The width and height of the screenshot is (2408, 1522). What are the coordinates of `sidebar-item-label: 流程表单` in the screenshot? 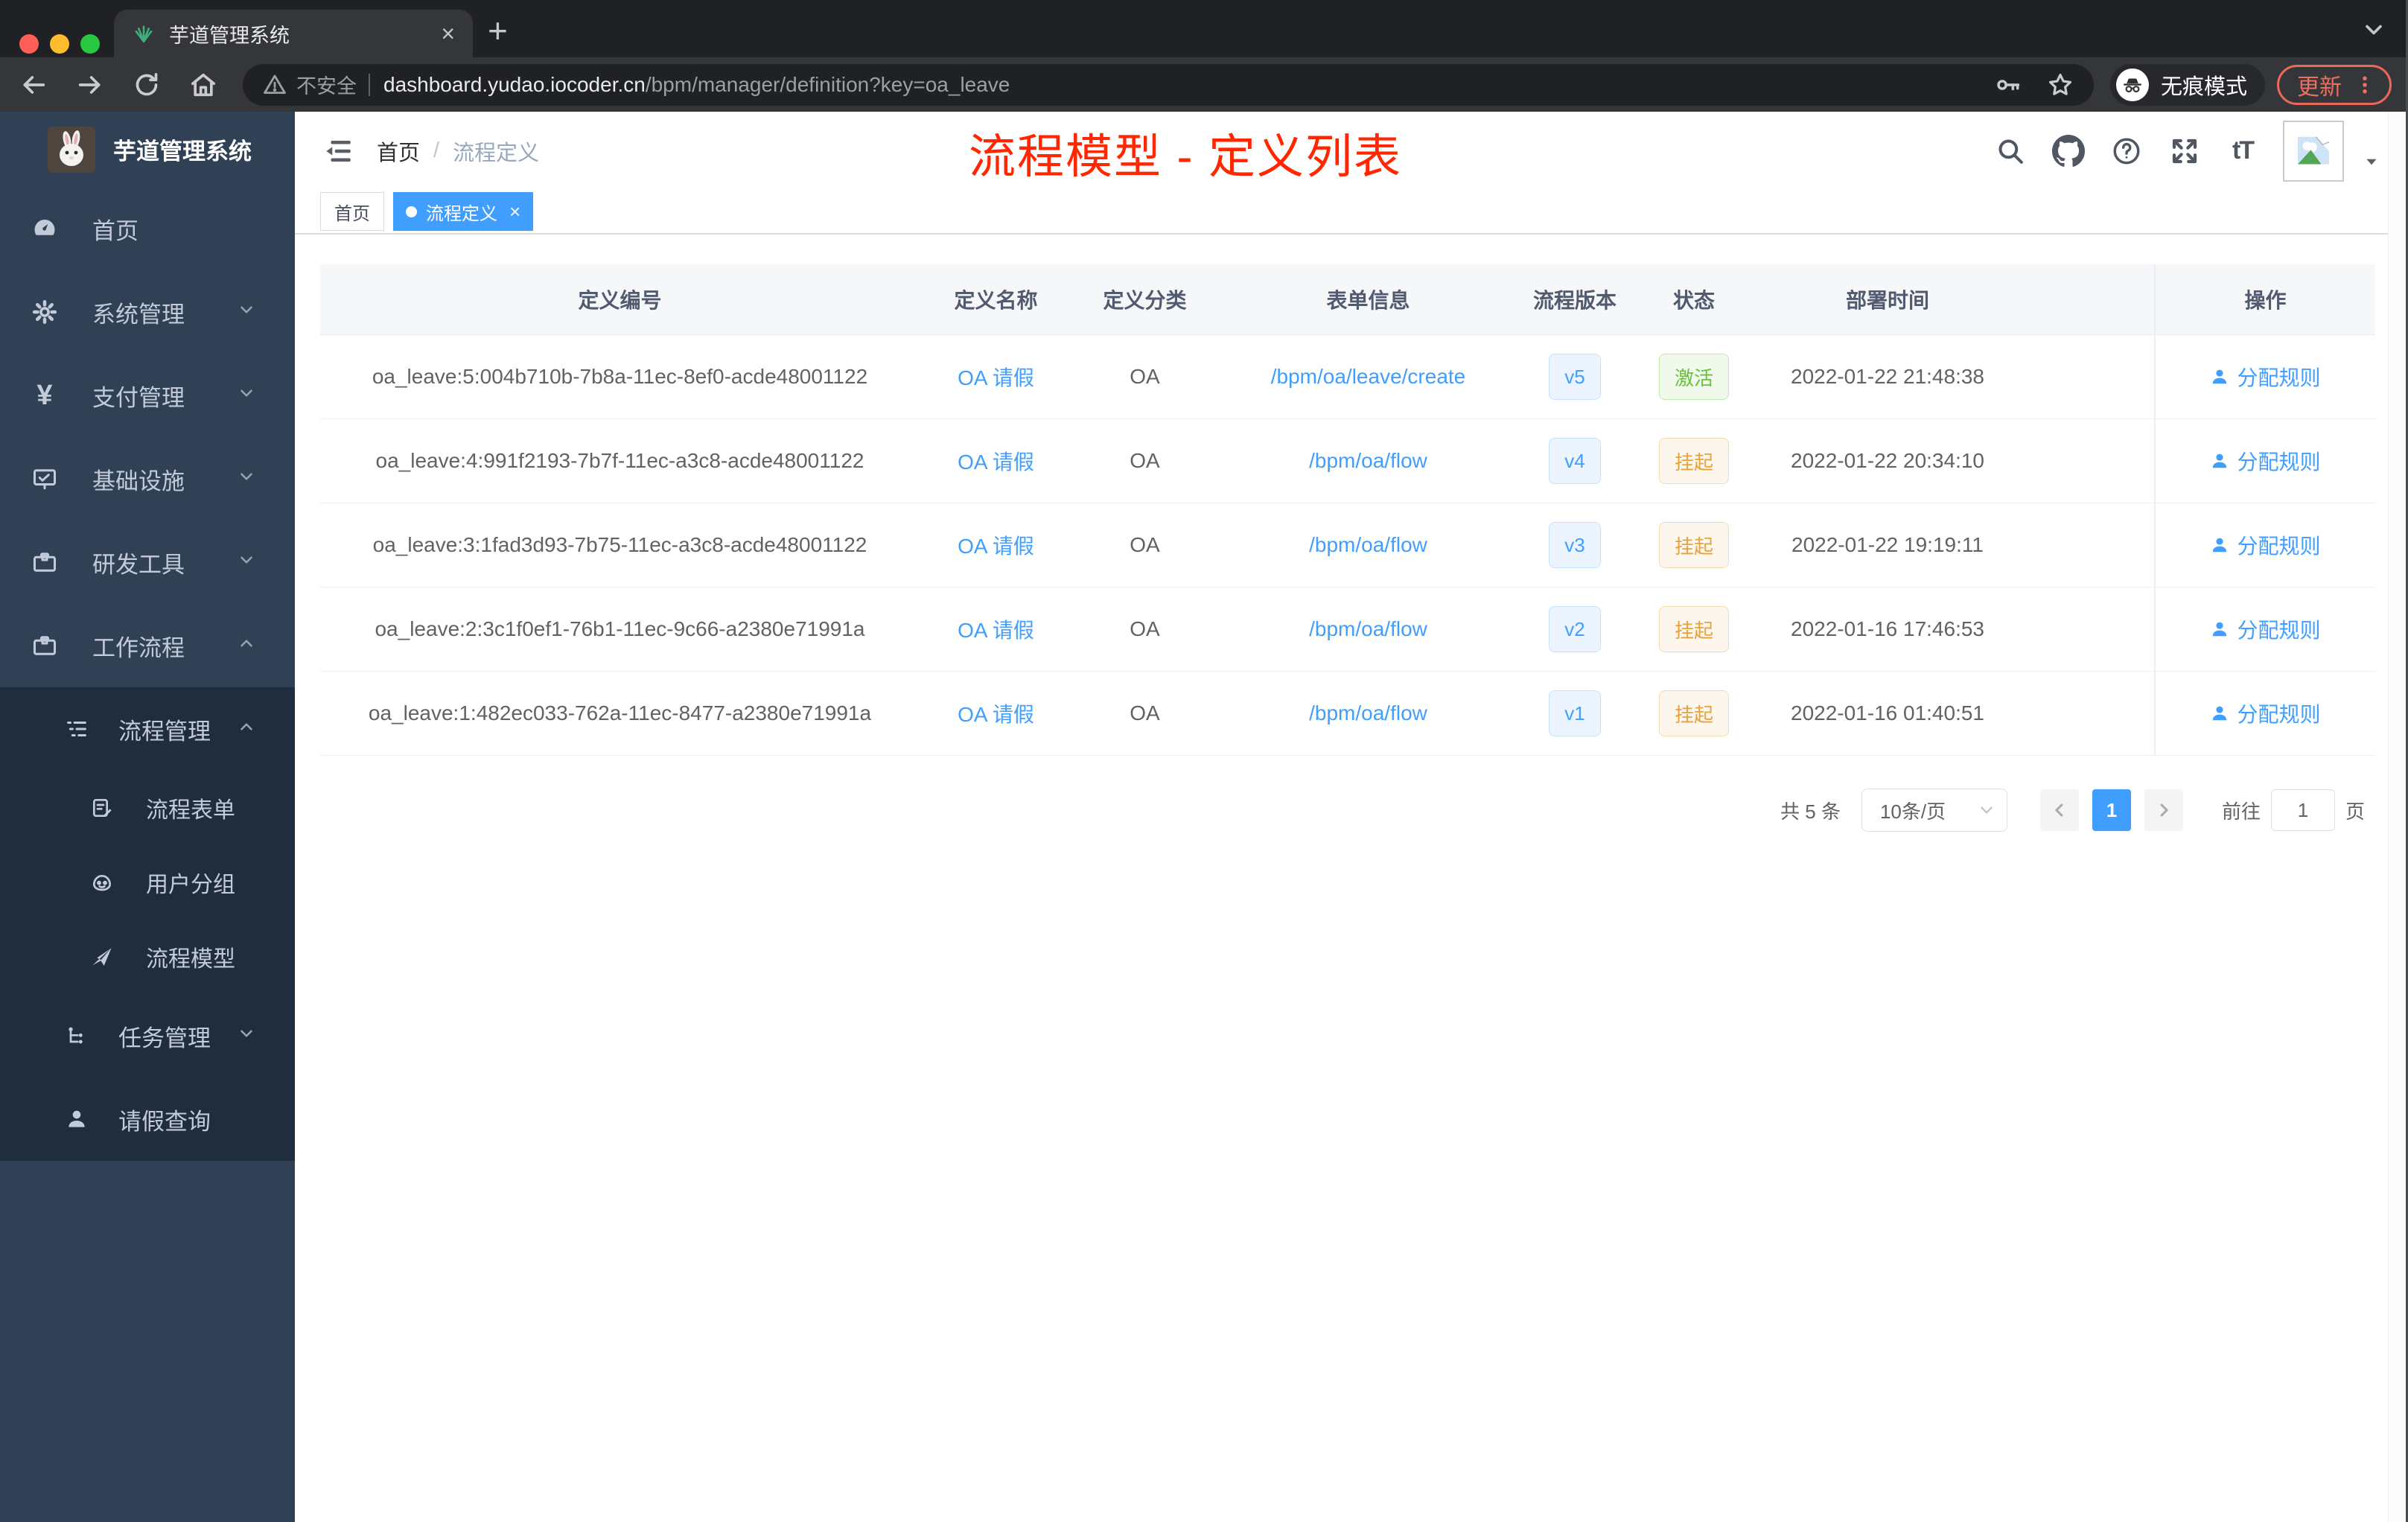 It's located at (190, 810).